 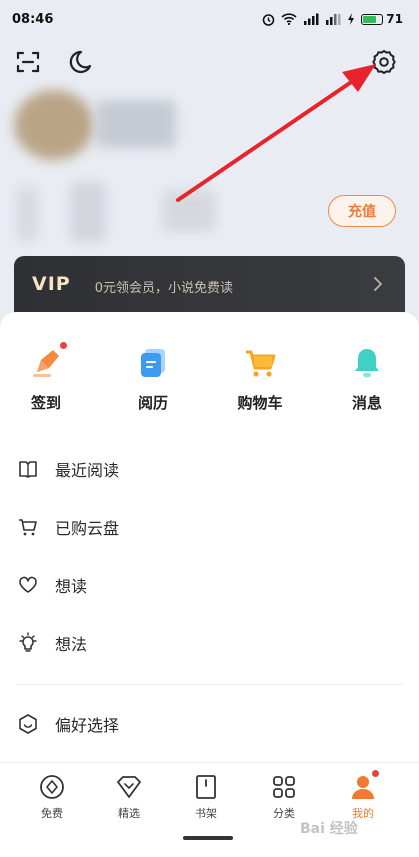 What do you see at coordinates (209, 19) in the screenshot?
I see `status-bar: 08:46 71` at bounding box center [209, 19].